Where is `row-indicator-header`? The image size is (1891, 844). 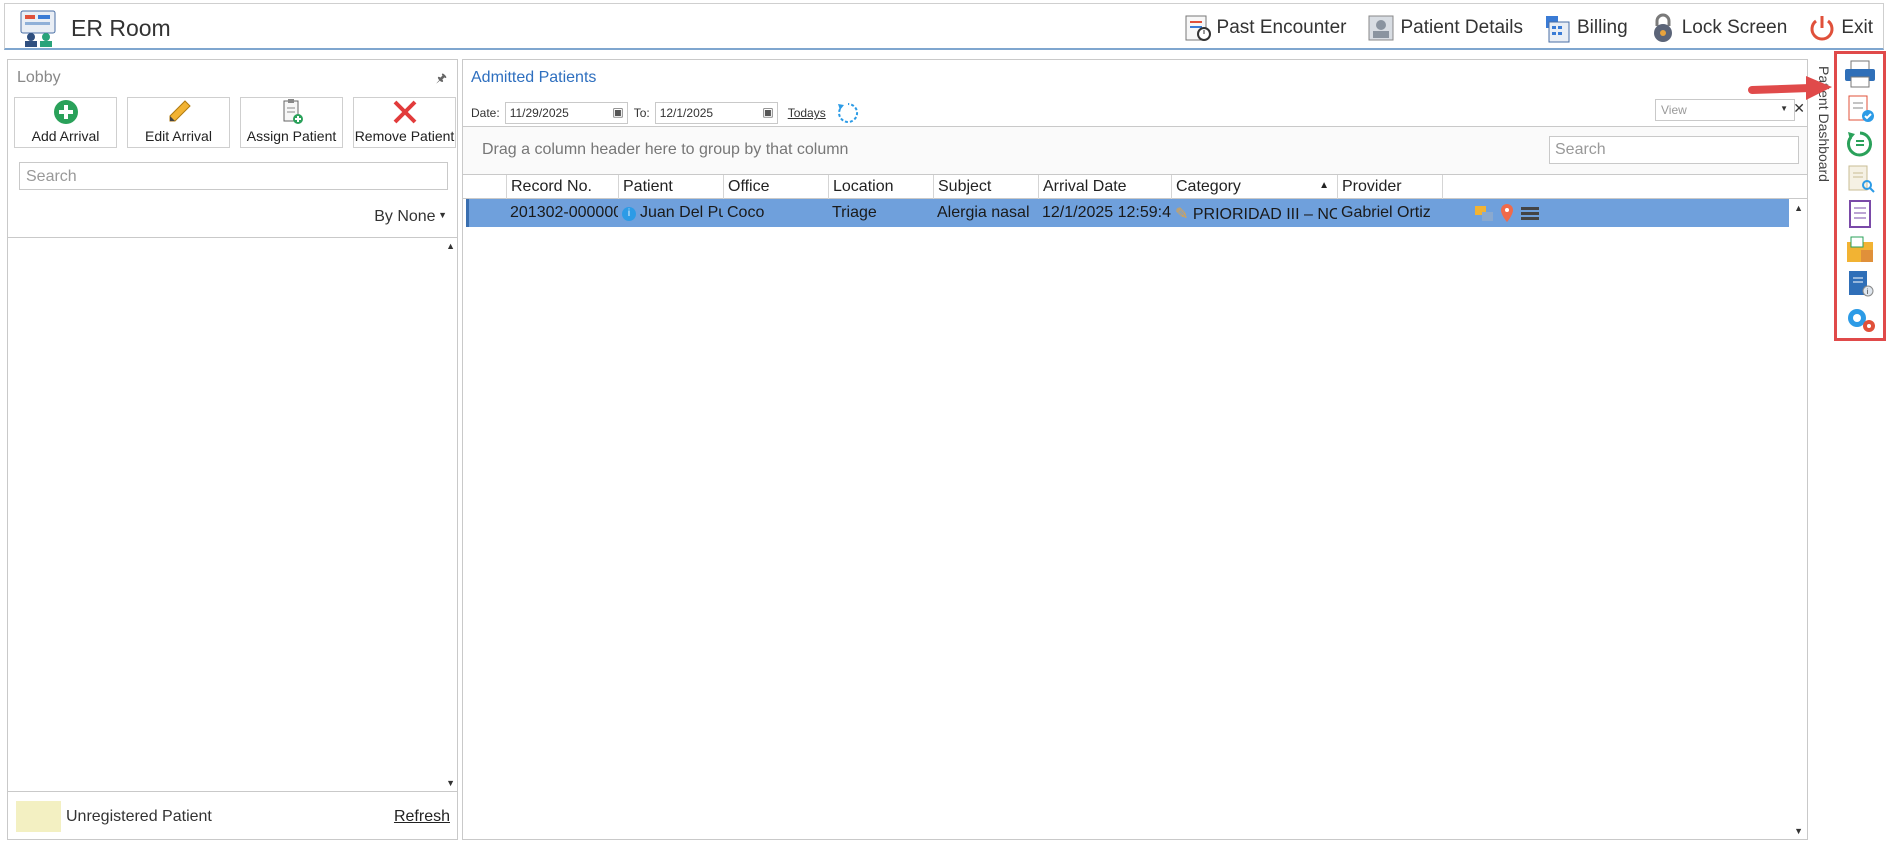
row-indicator-header is located at coordinates (485, 187).